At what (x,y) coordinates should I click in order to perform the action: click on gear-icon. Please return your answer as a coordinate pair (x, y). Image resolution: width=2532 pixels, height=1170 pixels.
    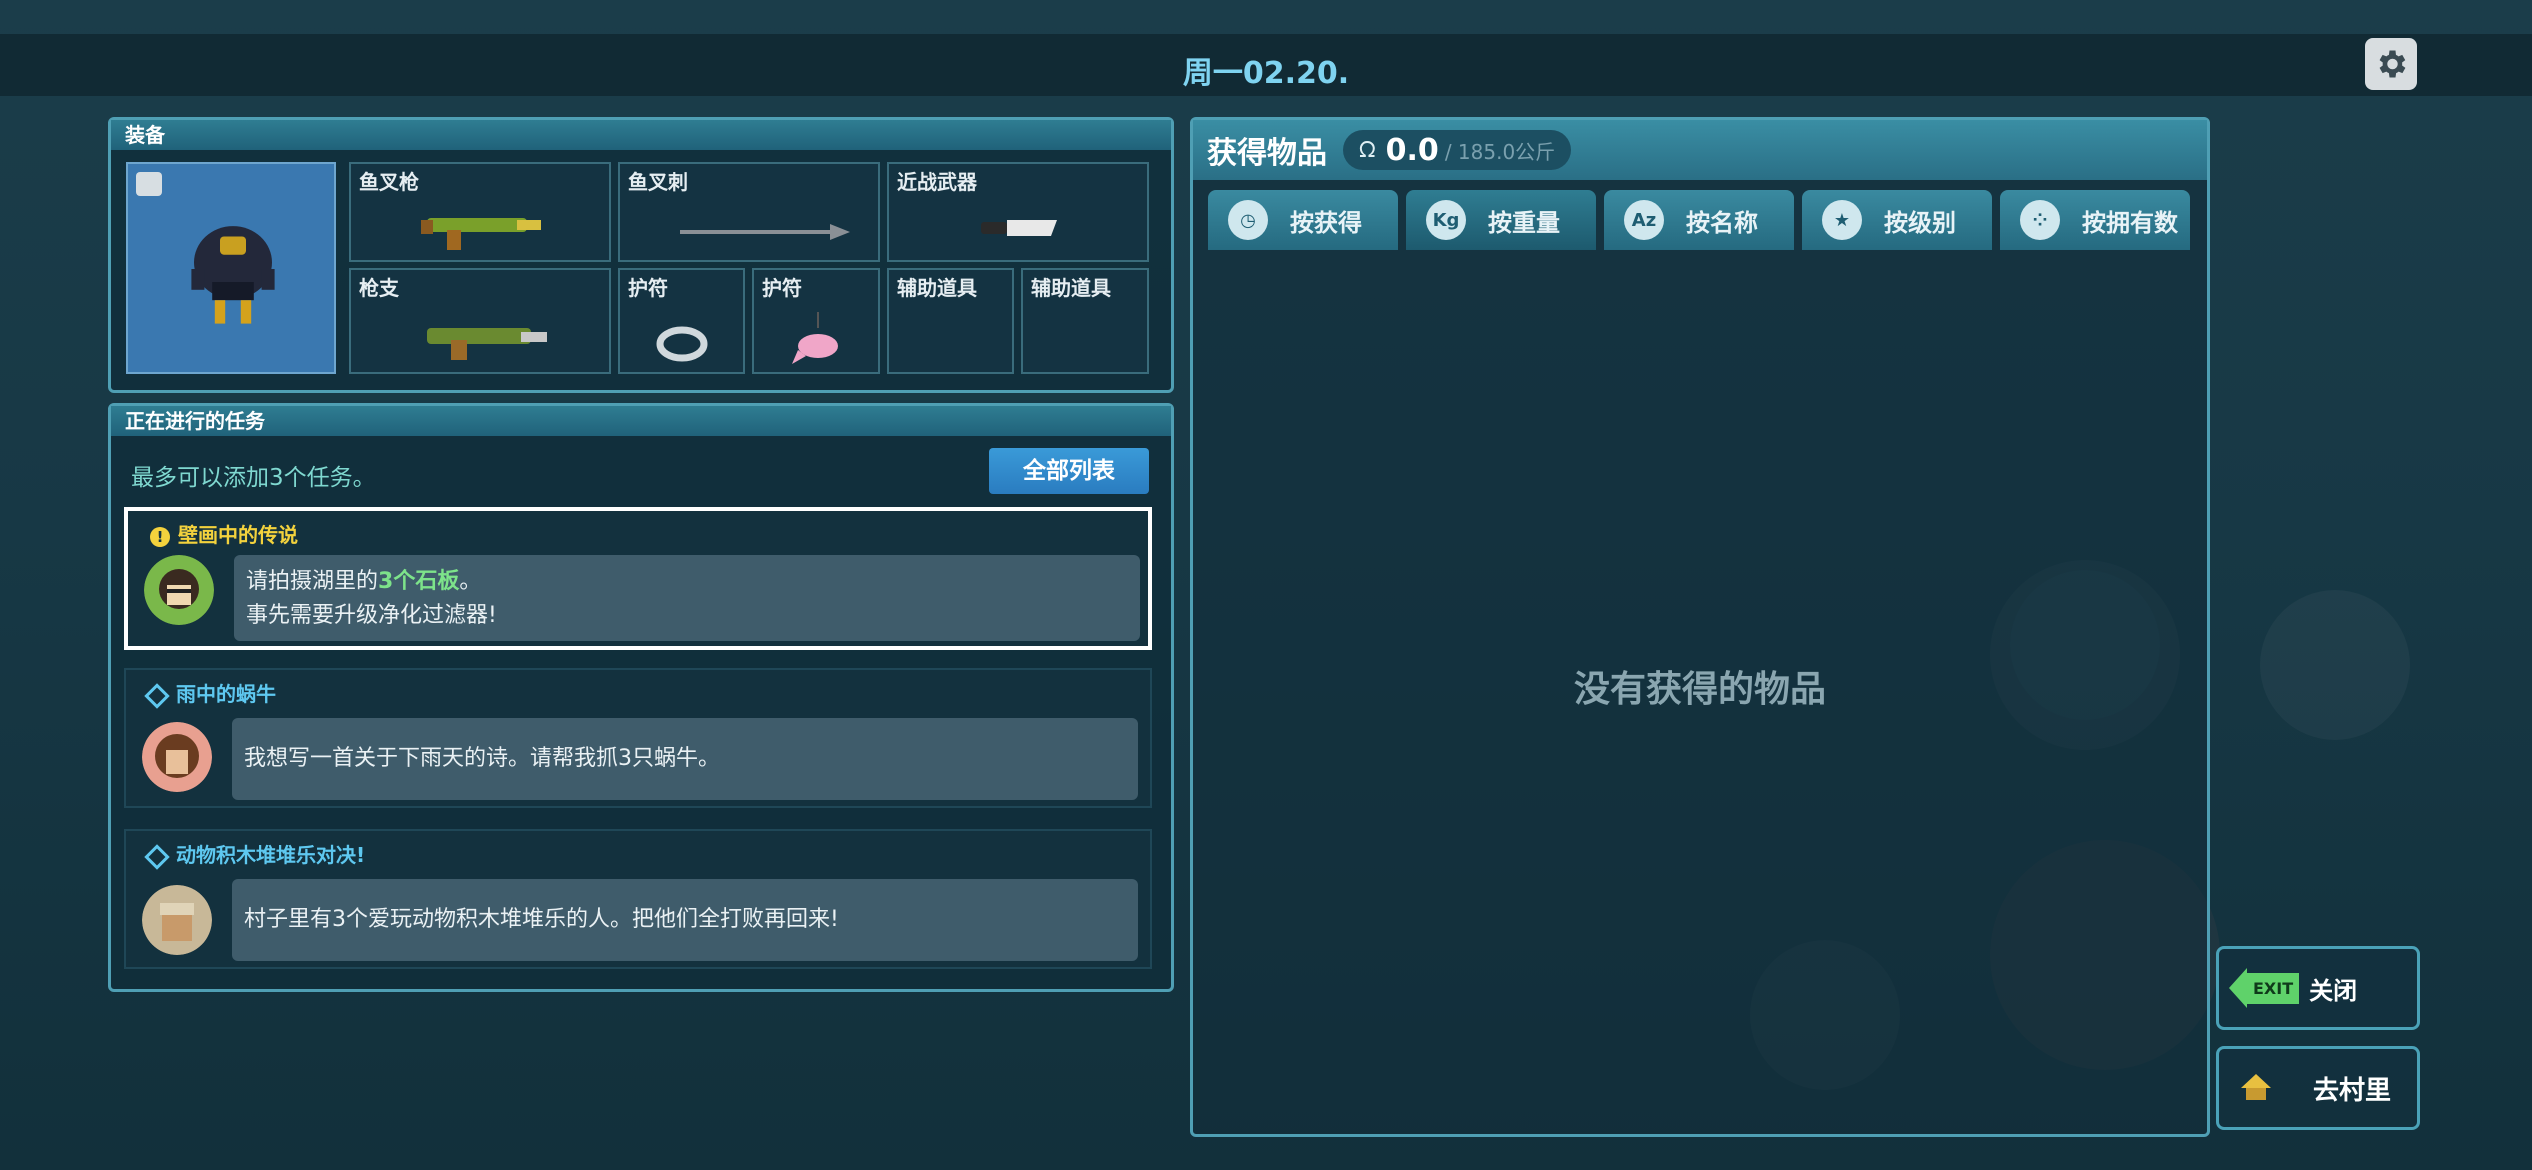
    Looking at the image, I should click on (2392, 64).